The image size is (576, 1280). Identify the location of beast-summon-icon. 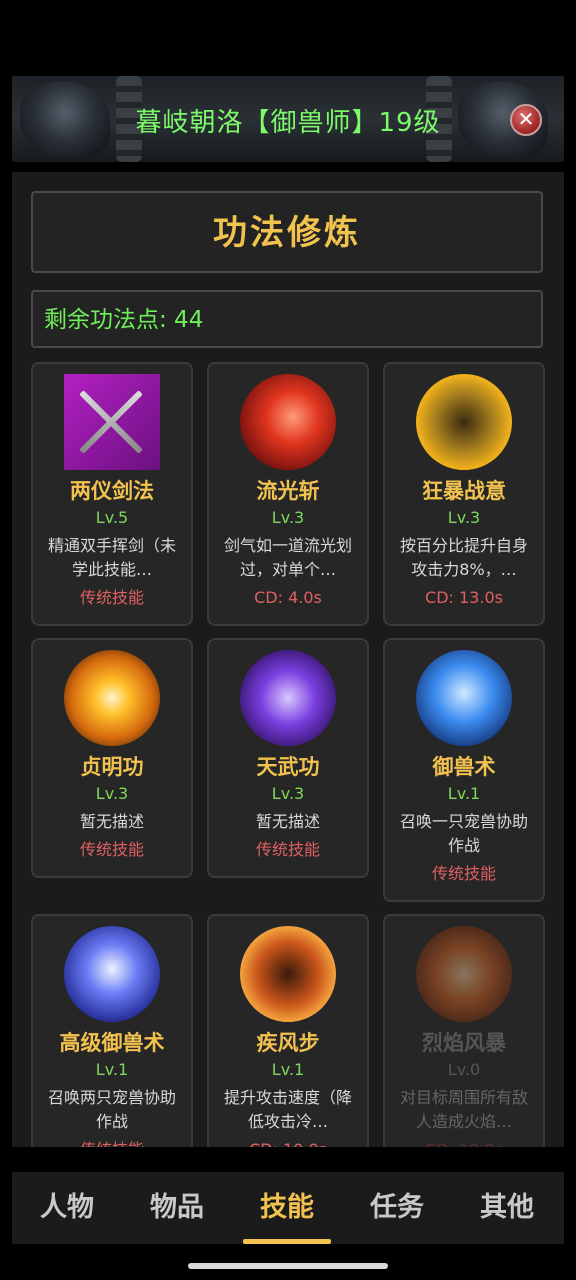
(464, 698).